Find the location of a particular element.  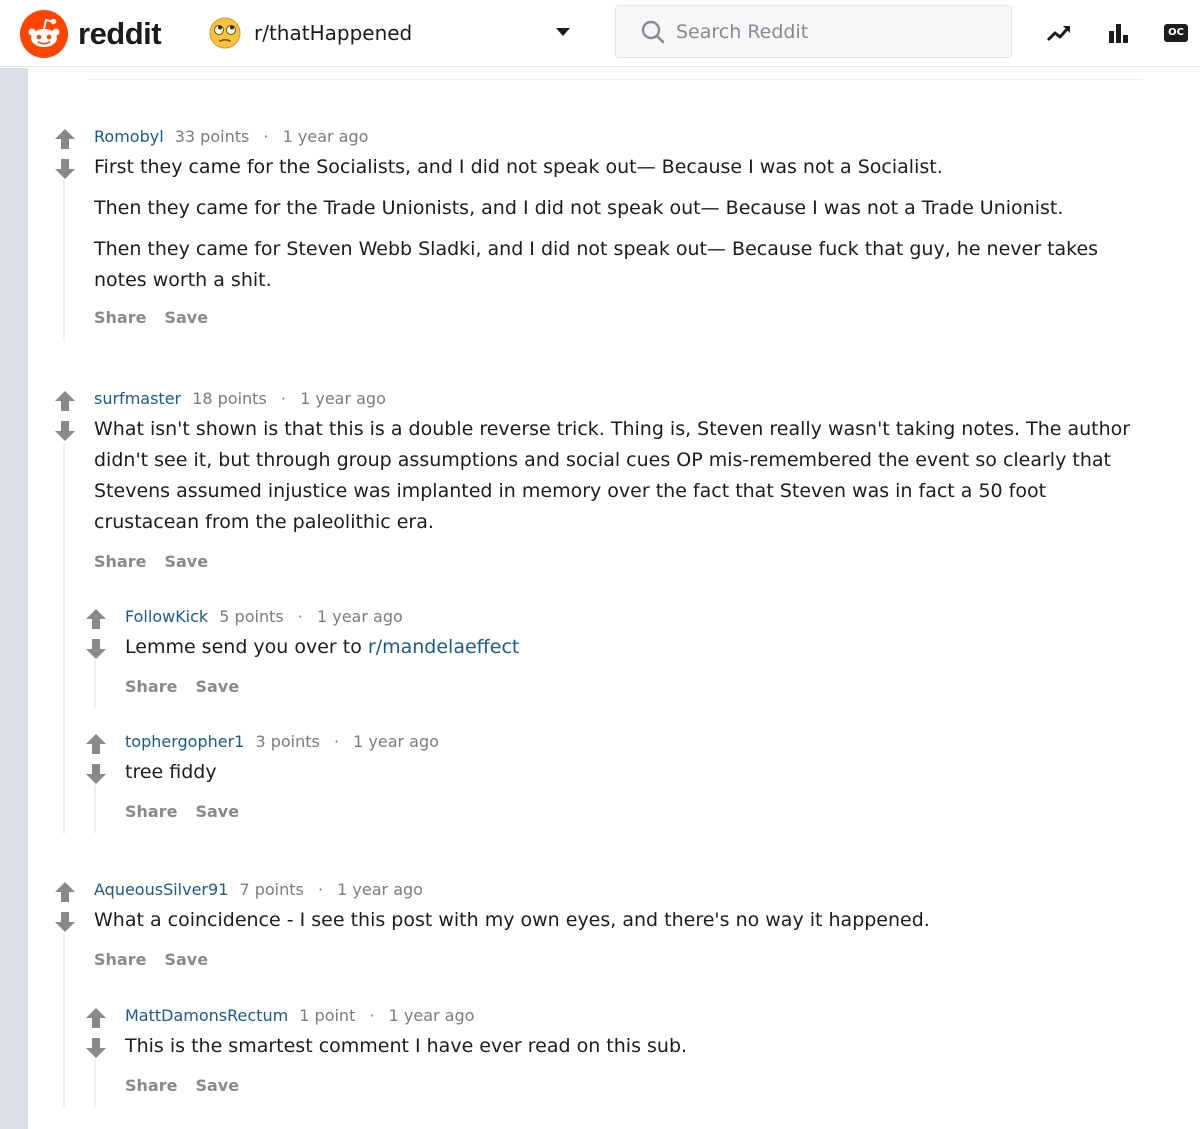

divider is located at coordinates (615, 79).